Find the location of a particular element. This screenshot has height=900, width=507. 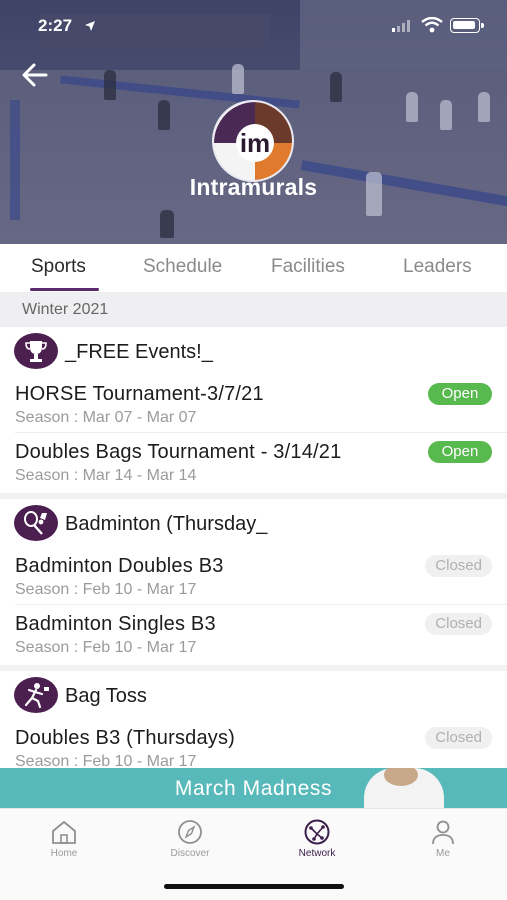

group-name: _FREE Events!_ is located at coordinates (139, 352).